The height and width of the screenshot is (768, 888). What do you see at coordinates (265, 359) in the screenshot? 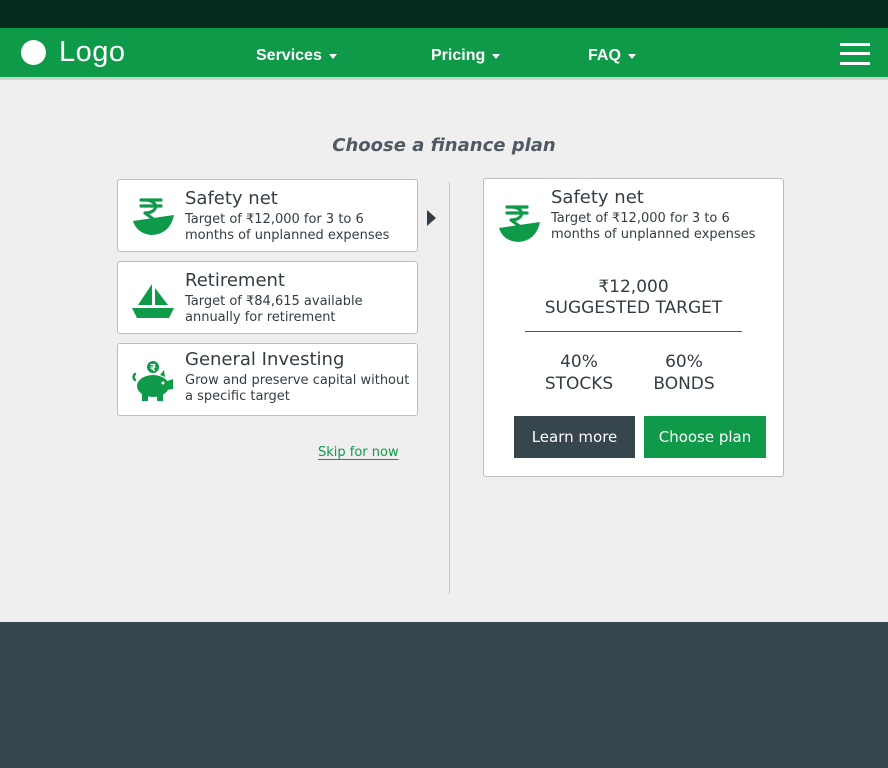
I see `plan-title: General Investing` at bounding box center [265, 359].